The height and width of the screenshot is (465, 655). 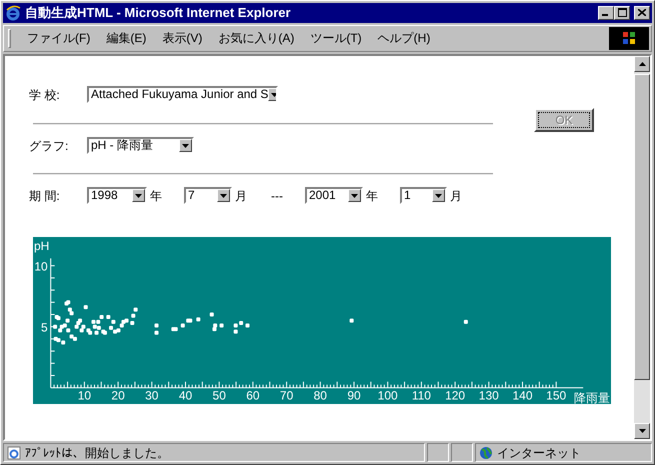 I want to click on axis-tick-label: 140, so click(x=522, y=395).